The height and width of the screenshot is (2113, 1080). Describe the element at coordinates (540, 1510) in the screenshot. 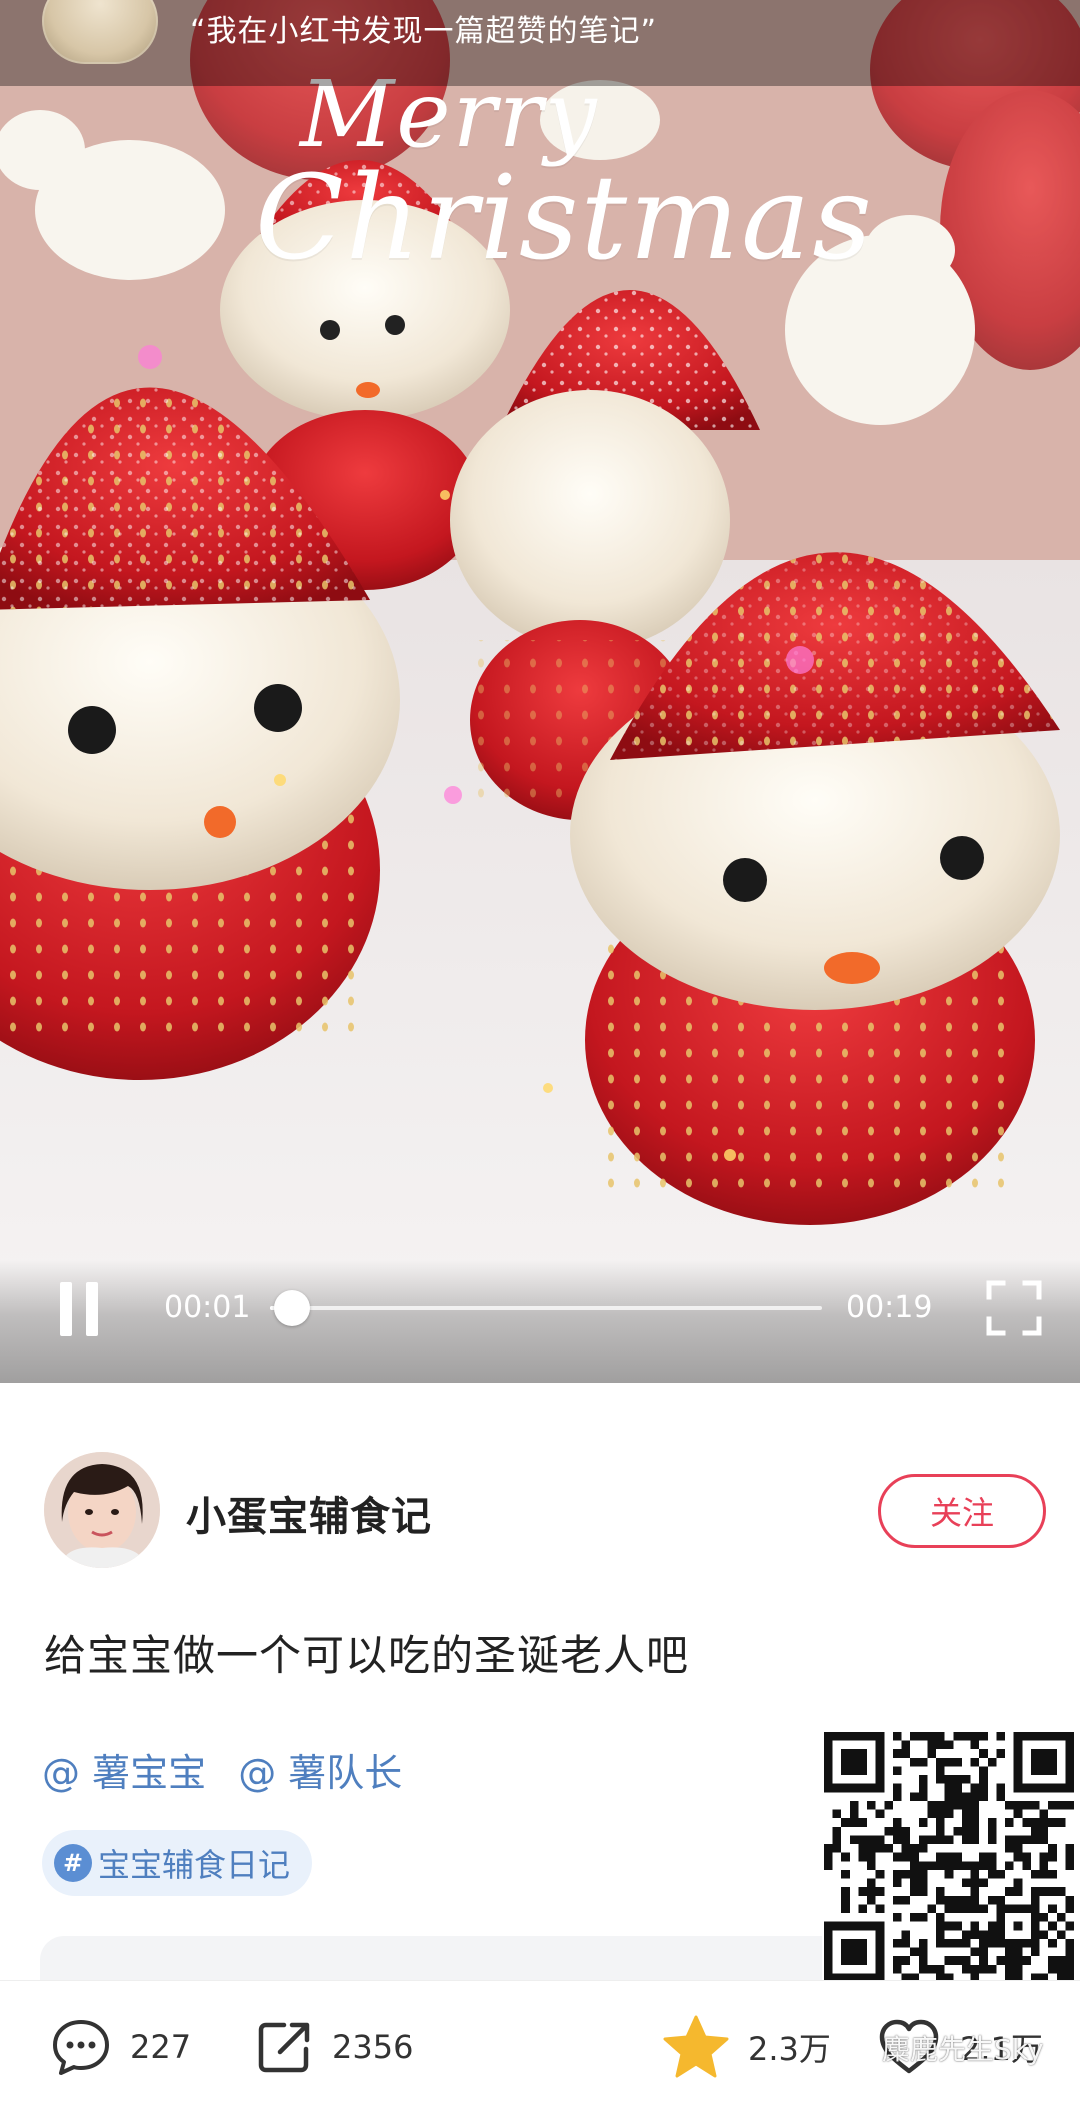

I see `author-row: 小蛋宝辅食记 关注` at that location.